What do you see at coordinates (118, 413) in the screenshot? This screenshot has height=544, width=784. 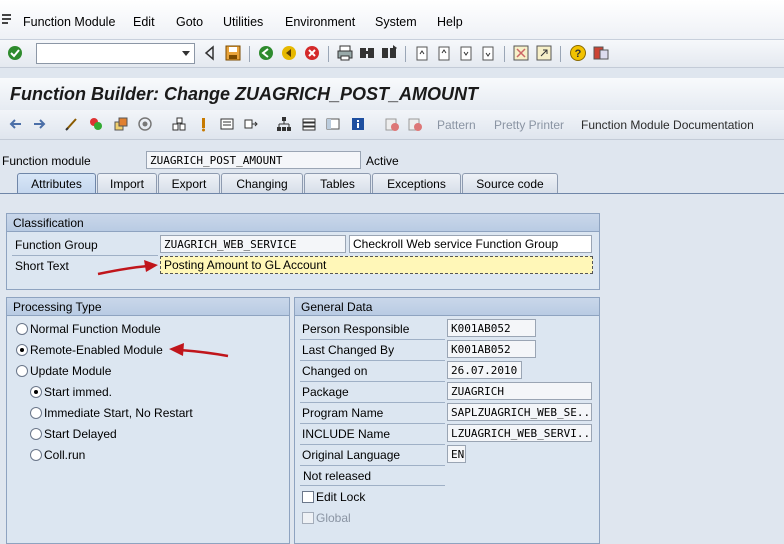 I see `immediate-no-restart-label: Immediate Start, No Restart` at bounding box center [118, 413].